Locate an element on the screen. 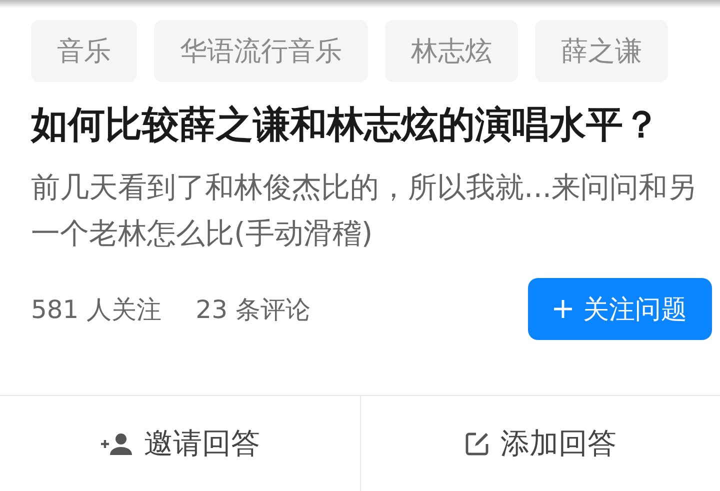 This screenshot has height=491, width=720. stat-text: 23 条评论 is located at coordinates (253, 310).